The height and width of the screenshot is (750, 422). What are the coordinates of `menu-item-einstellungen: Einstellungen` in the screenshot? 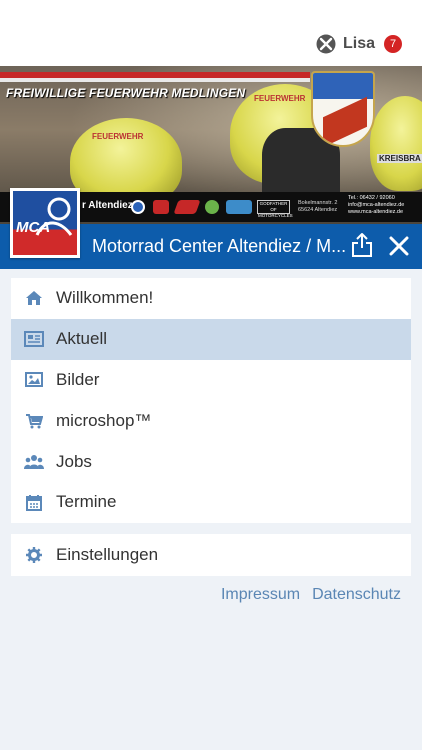 It's located at (211, 555).